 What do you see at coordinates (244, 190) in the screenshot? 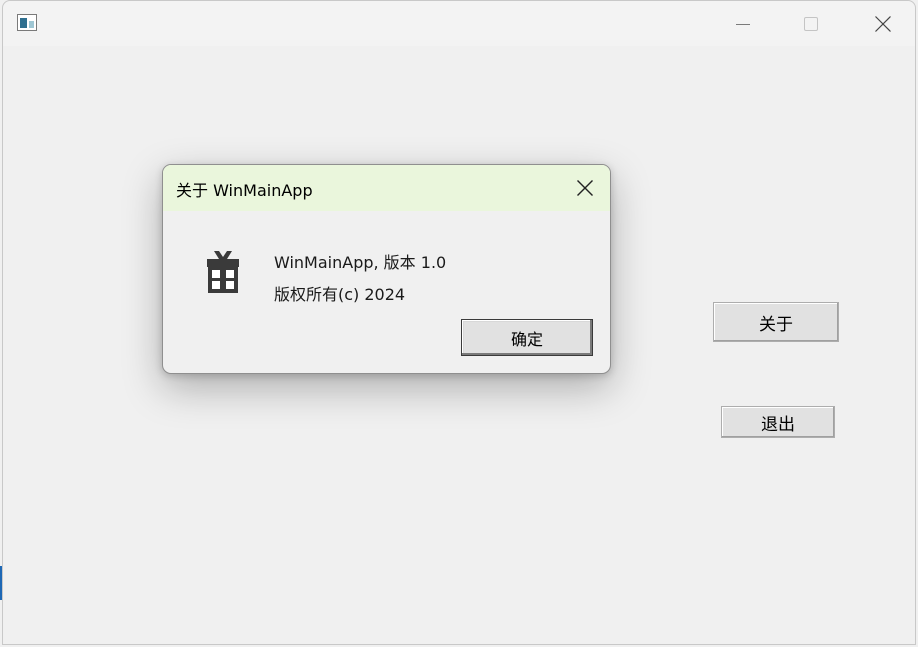
I see `dialog-title: 关于 WinMainApp` at bounding box center [244, 190].